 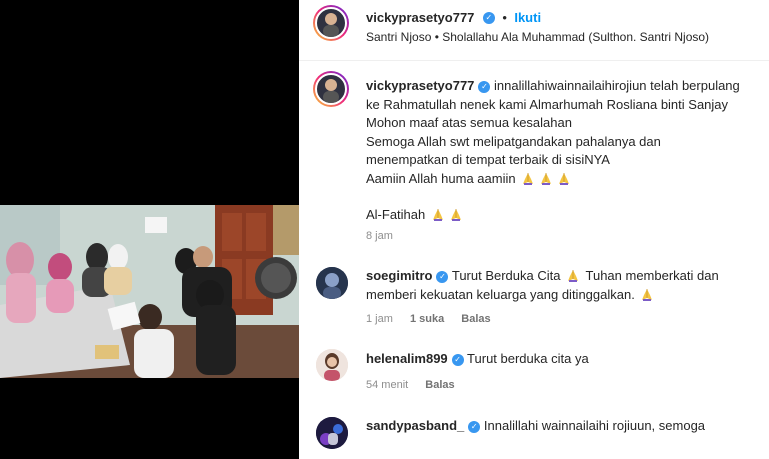 What do you see at coordinates (410, 385) in the screenshot?
I see `comment-meta: 54 menit Balas` at bounding box center [410, 385].